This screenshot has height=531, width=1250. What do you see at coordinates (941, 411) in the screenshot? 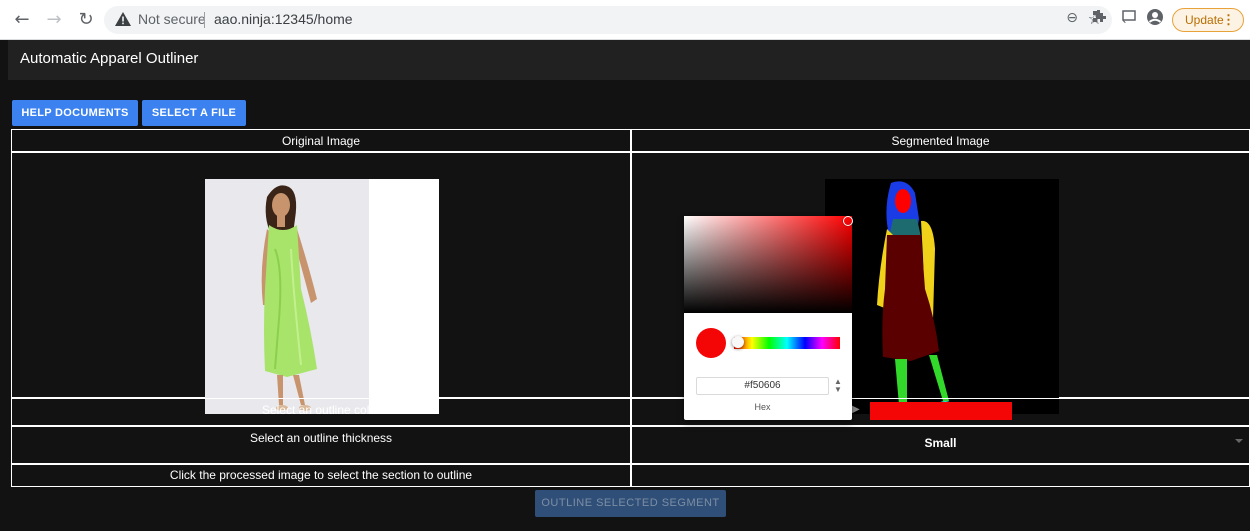
I see `outline-color-swatch` at bounding box center [941, 411].